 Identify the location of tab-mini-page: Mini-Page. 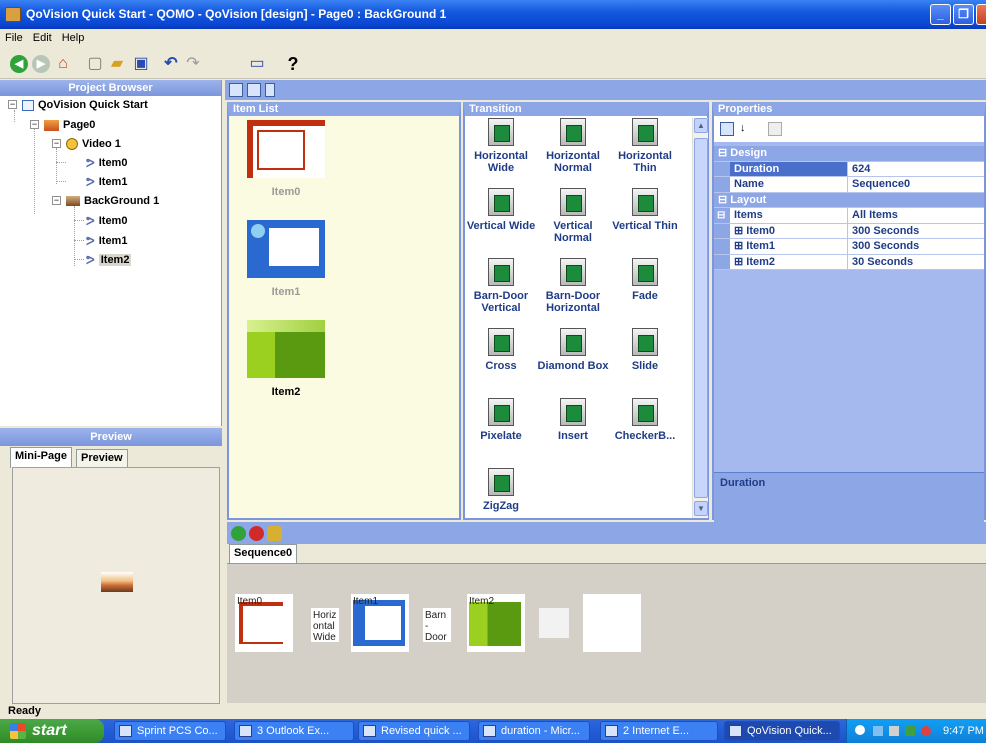
(41, 457).